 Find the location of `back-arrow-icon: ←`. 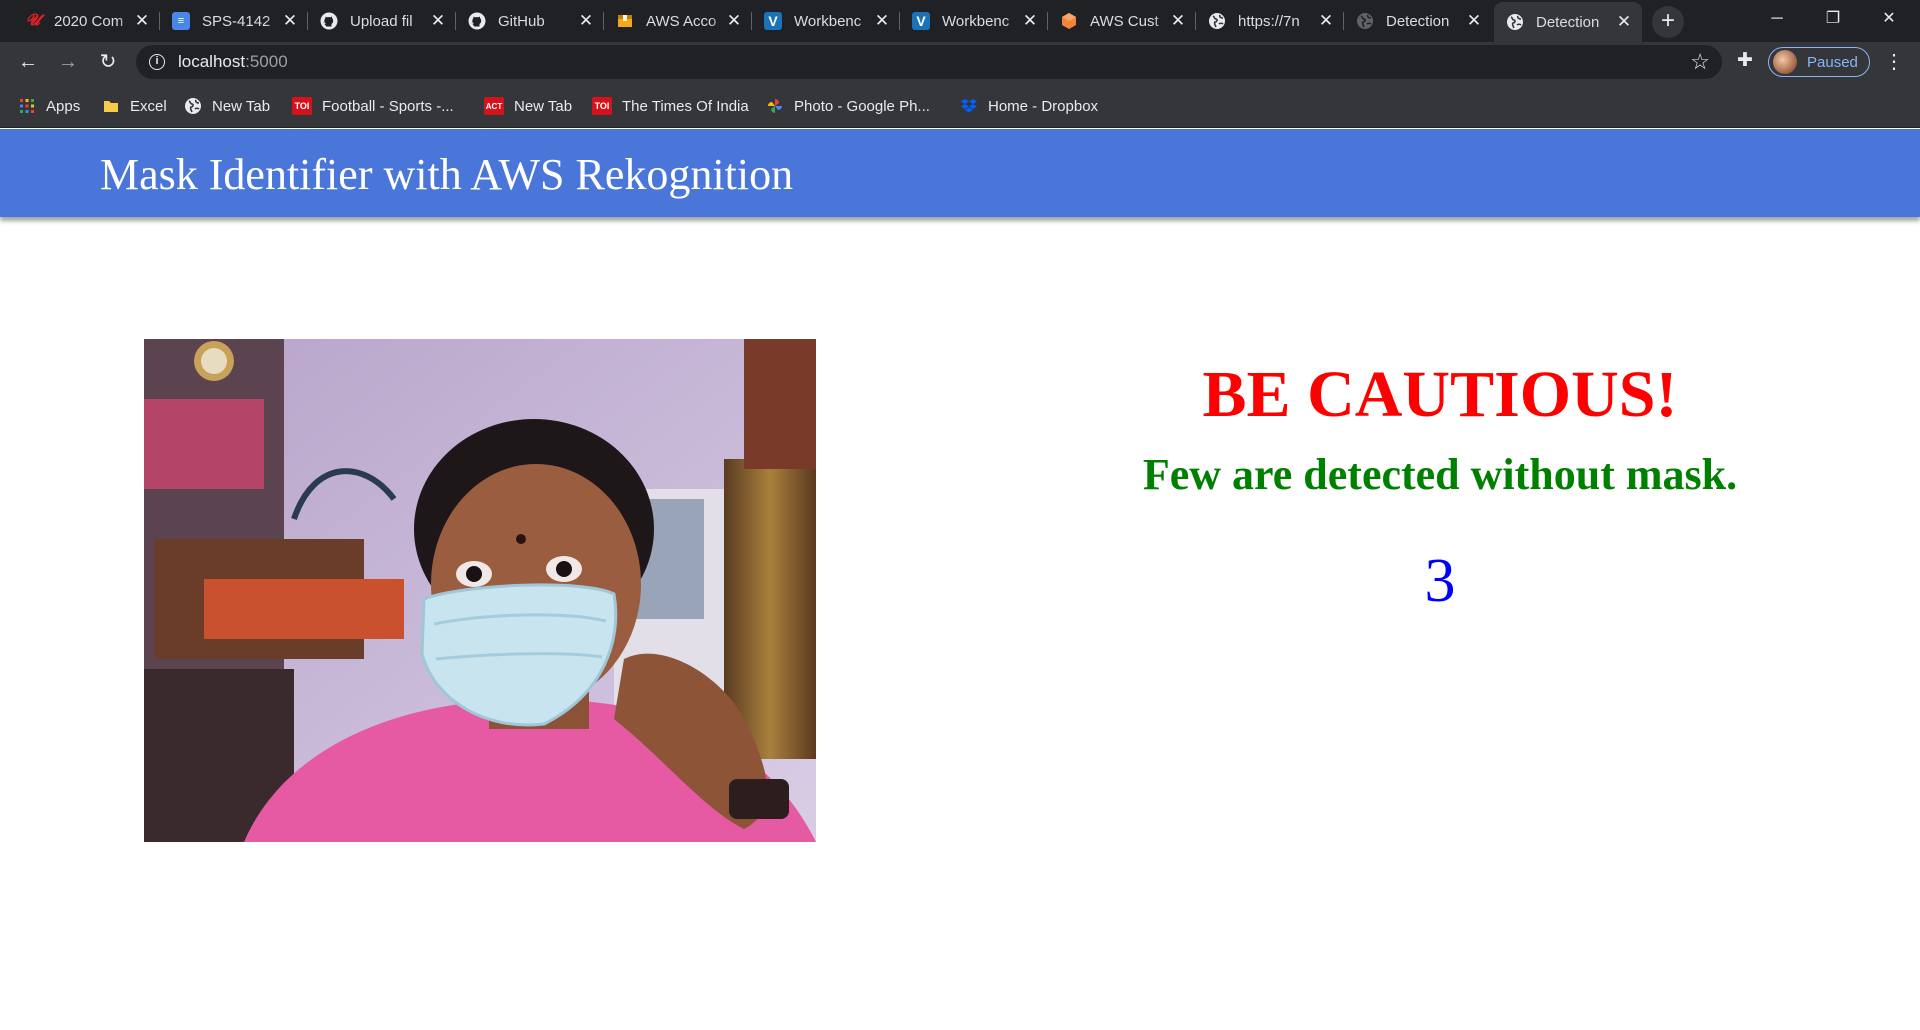

back-arrow-icon: ← is located at coordinates (28, 62).